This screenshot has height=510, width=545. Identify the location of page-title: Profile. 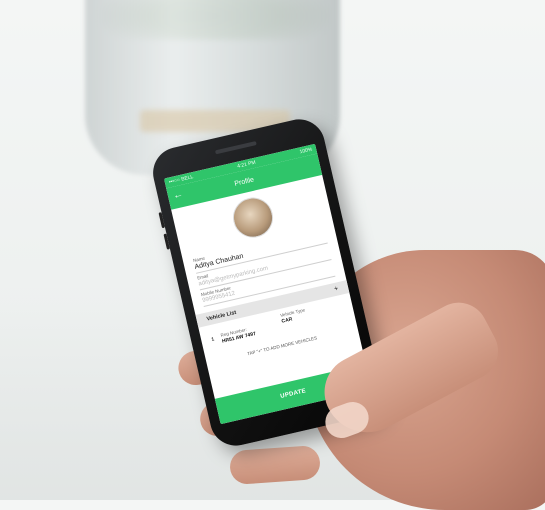
(244, 182).